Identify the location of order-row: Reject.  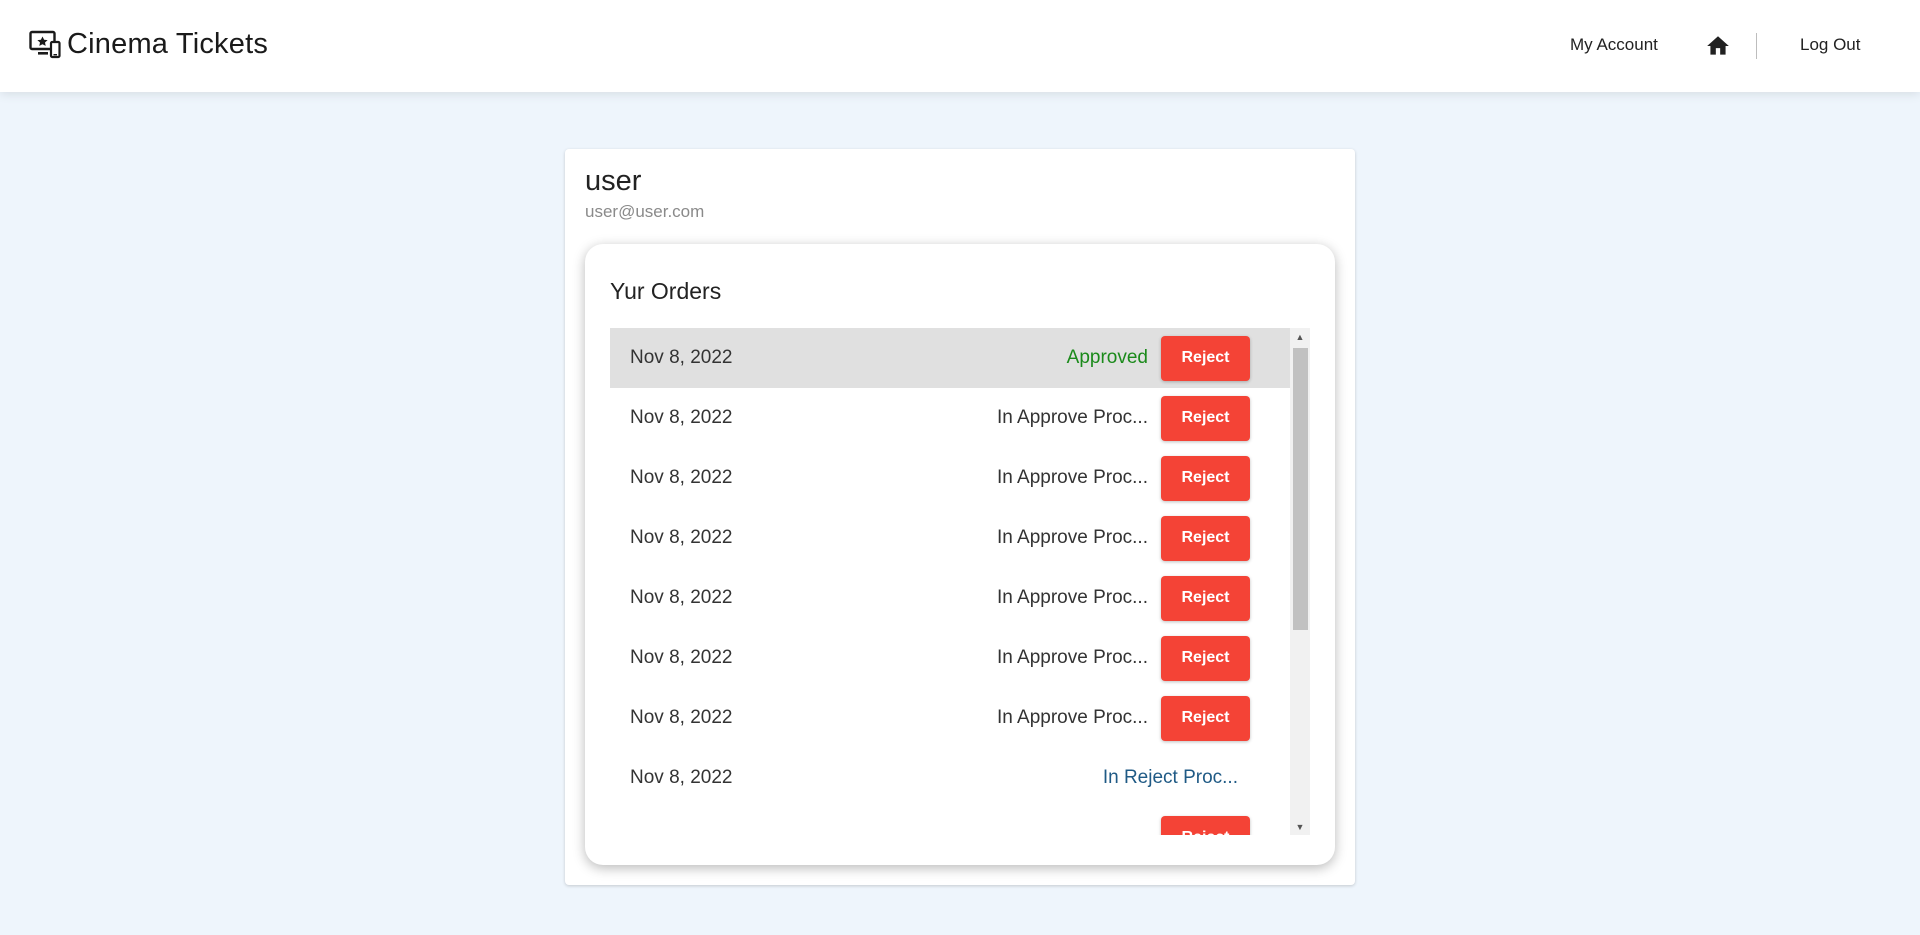
(950, 821).